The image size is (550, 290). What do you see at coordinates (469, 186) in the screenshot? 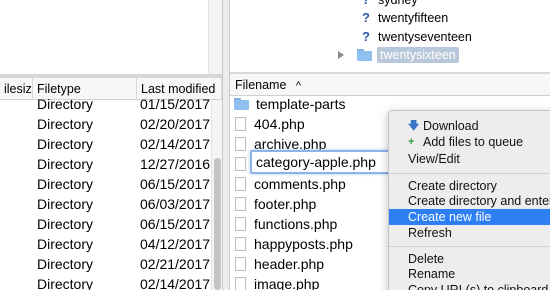
I see `menu-item-create-directory: Create directory` at bounding box center [469, 186].